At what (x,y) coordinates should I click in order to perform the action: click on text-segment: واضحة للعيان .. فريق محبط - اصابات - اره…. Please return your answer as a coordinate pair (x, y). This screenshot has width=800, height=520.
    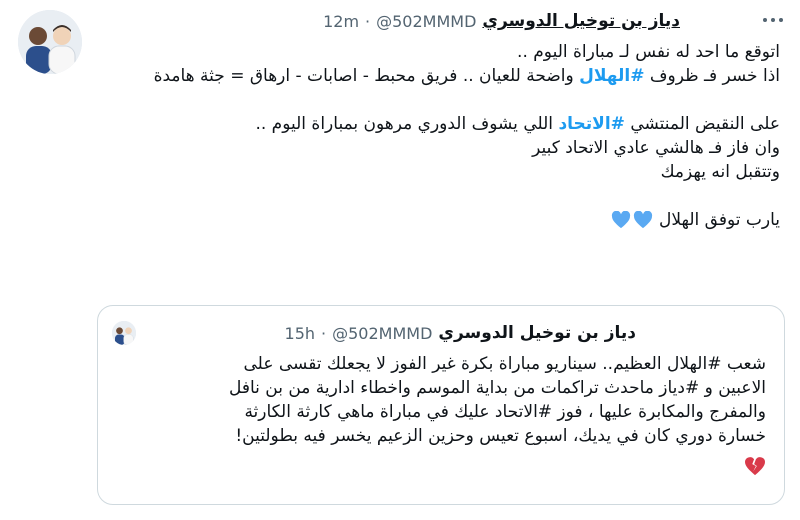
    Looking at the image, I should click on (363, 76).